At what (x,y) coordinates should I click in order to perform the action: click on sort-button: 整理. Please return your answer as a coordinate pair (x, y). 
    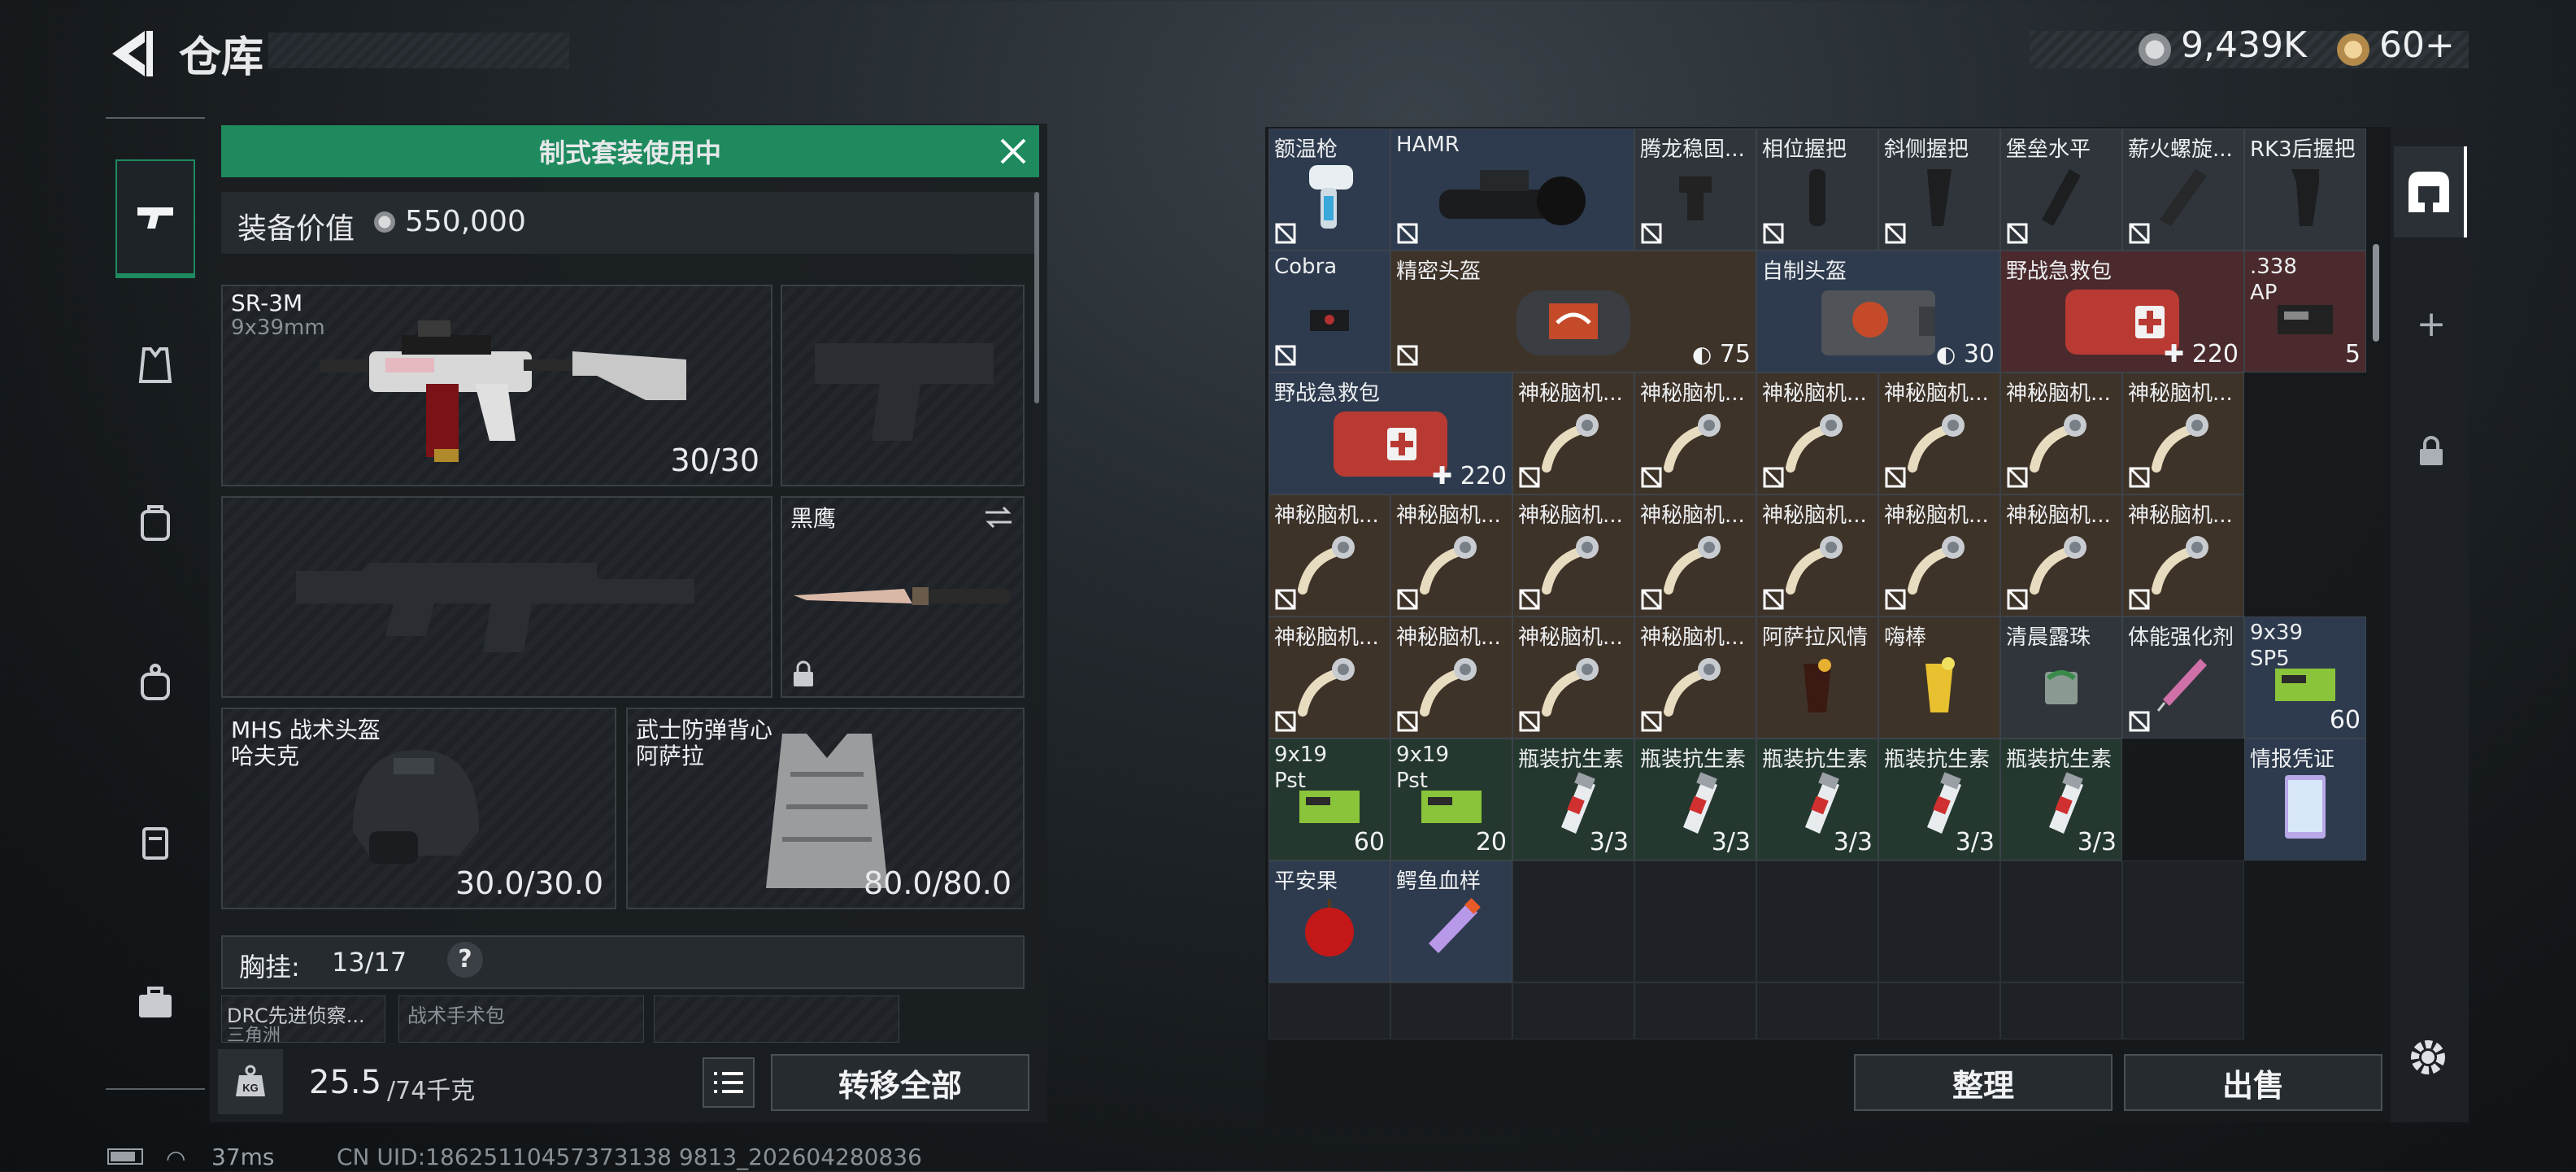
    Looking at the image, I should click on (1983, 1082).